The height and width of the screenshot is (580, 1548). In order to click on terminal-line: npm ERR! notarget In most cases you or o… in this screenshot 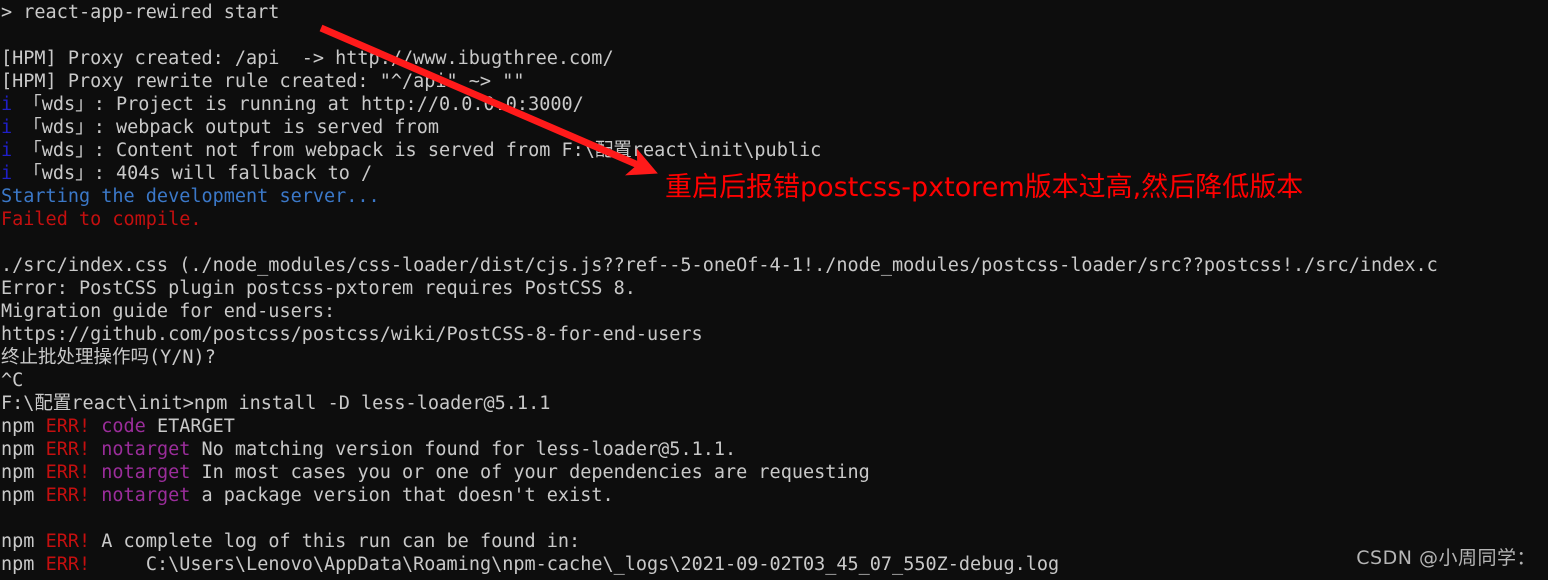, I will do `click(774, 472)`.